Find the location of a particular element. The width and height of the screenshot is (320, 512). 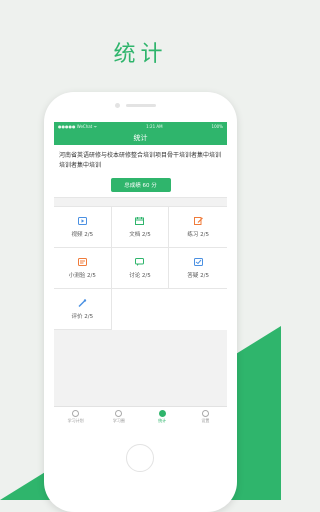

tab-label: 设置 is located at coordinates (205, 420).